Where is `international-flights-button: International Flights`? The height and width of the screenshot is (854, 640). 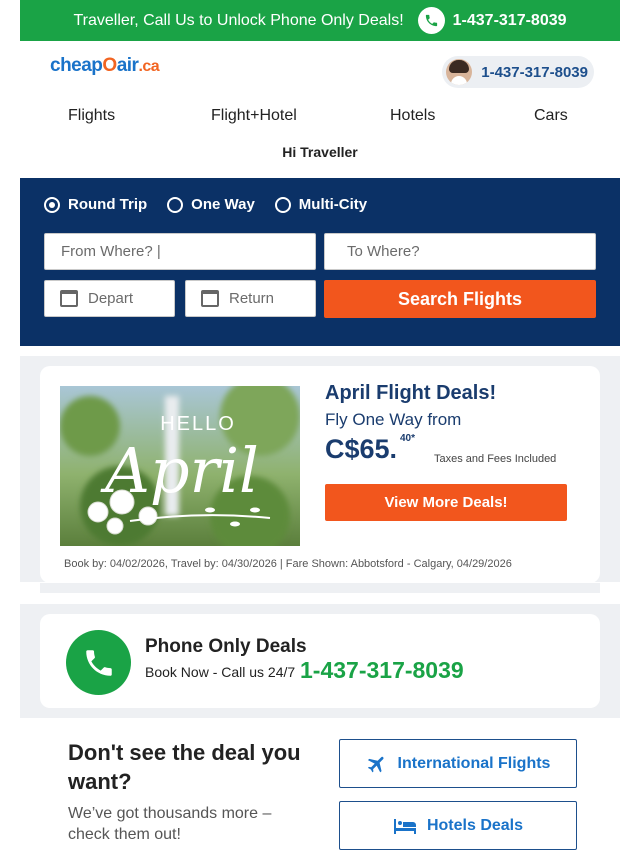 international-flights-button: International Flights is located at coordinates (458, 763).